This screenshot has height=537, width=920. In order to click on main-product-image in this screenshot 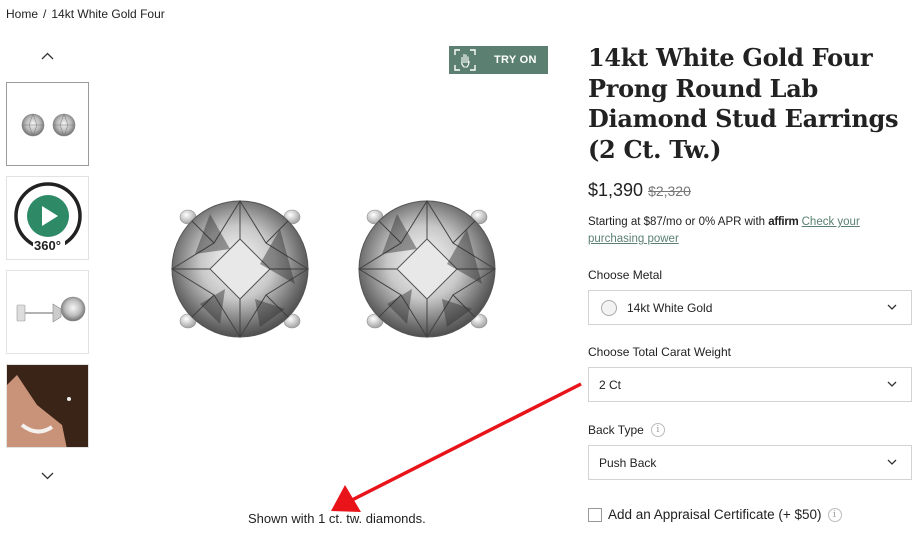, I will do `click(330, 270)`.